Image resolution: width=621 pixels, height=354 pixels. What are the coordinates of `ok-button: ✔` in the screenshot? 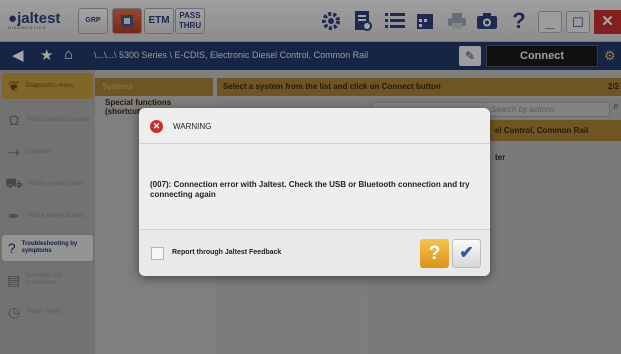 It's located at (466, 253).